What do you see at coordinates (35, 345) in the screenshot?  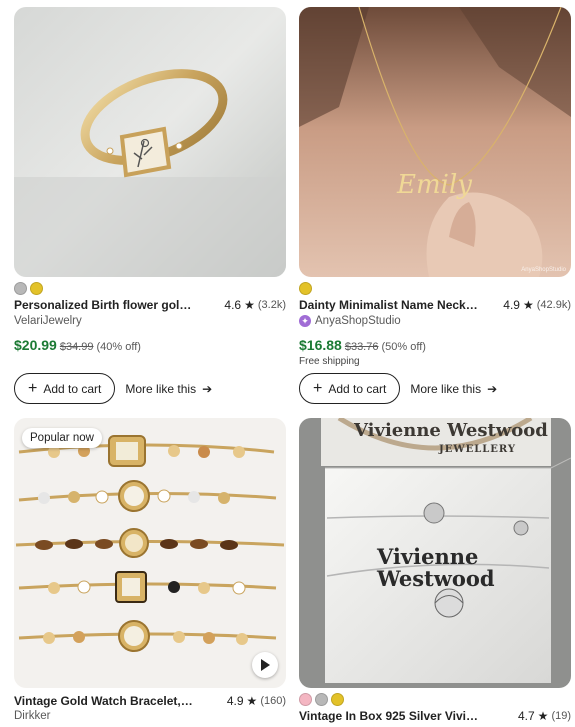 I see `sale-price: $20.99` at bounding box center [35, 345].